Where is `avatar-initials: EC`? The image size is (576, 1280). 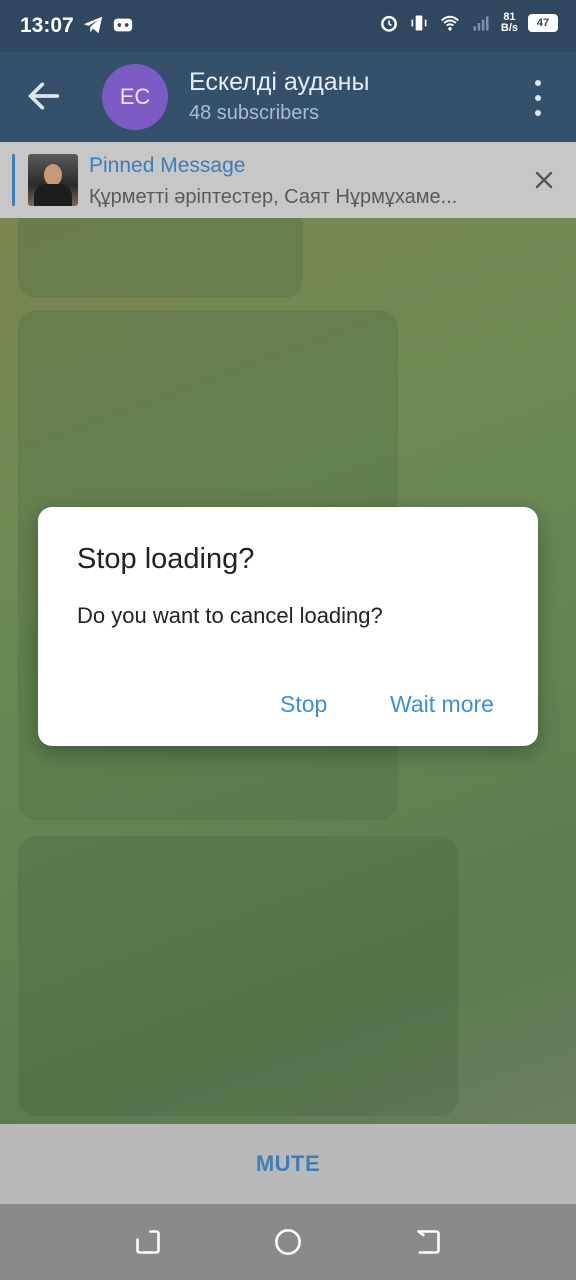
avatar-initials: EC is located at coordinates (135, 96).